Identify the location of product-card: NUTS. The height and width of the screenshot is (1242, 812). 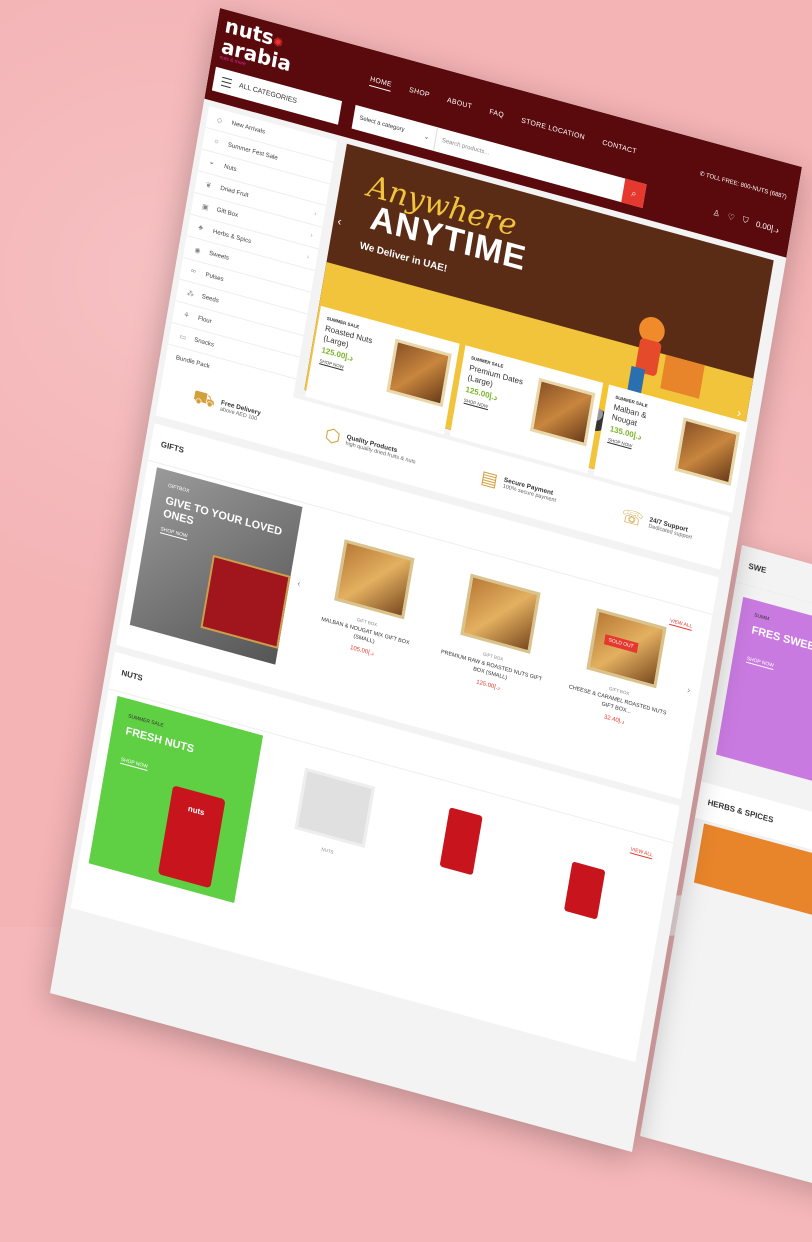
(334, 815).